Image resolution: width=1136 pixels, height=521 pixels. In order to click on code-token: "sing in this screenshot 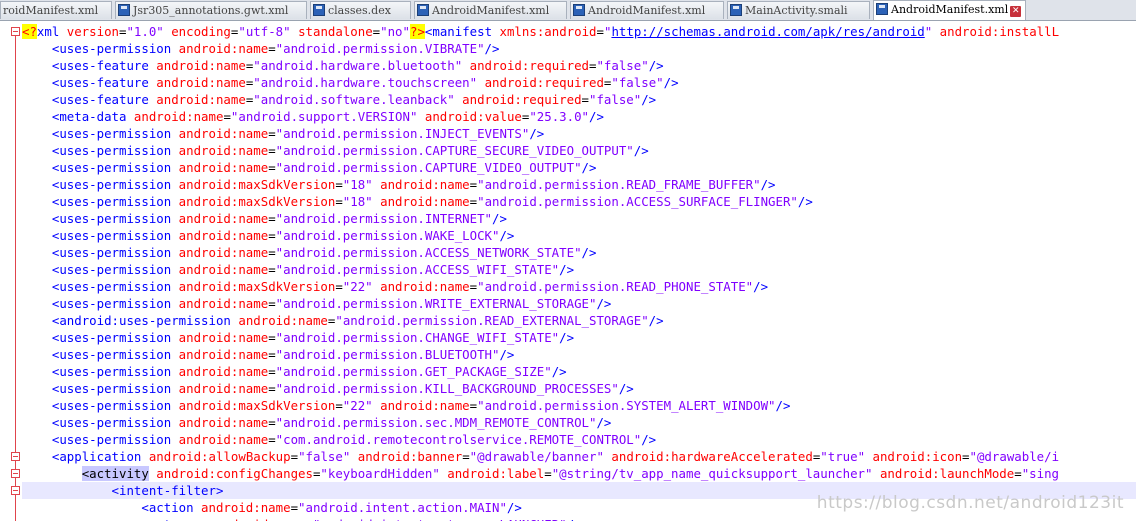, I will do `click(1040, 473)`.